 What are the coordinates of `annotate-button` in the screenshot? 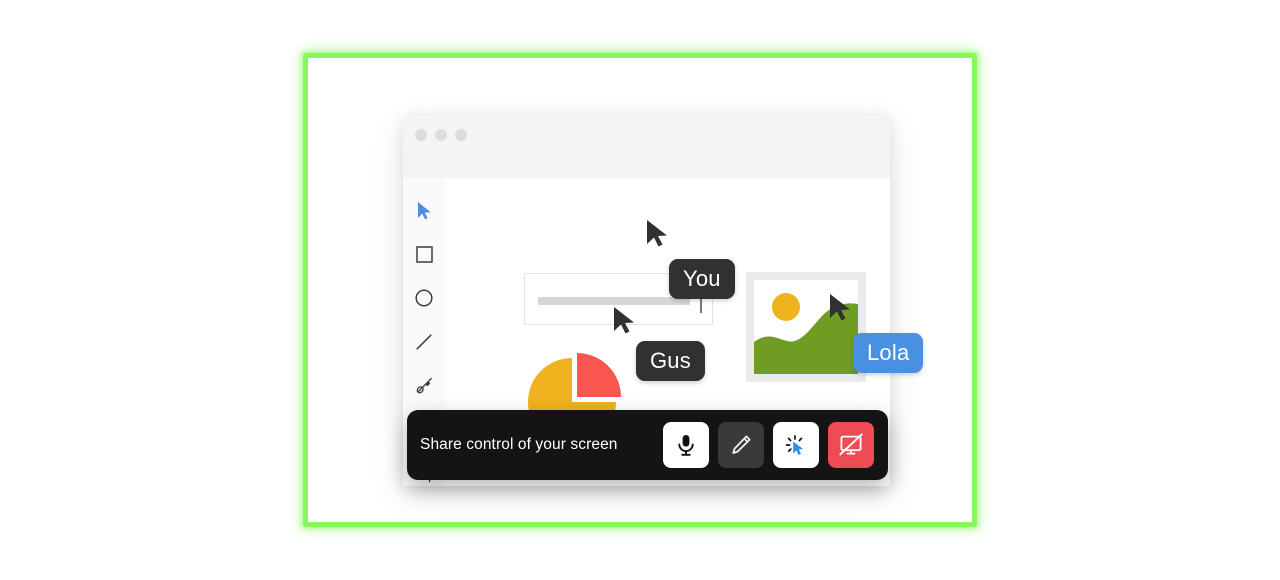 It's located at (741, 445).